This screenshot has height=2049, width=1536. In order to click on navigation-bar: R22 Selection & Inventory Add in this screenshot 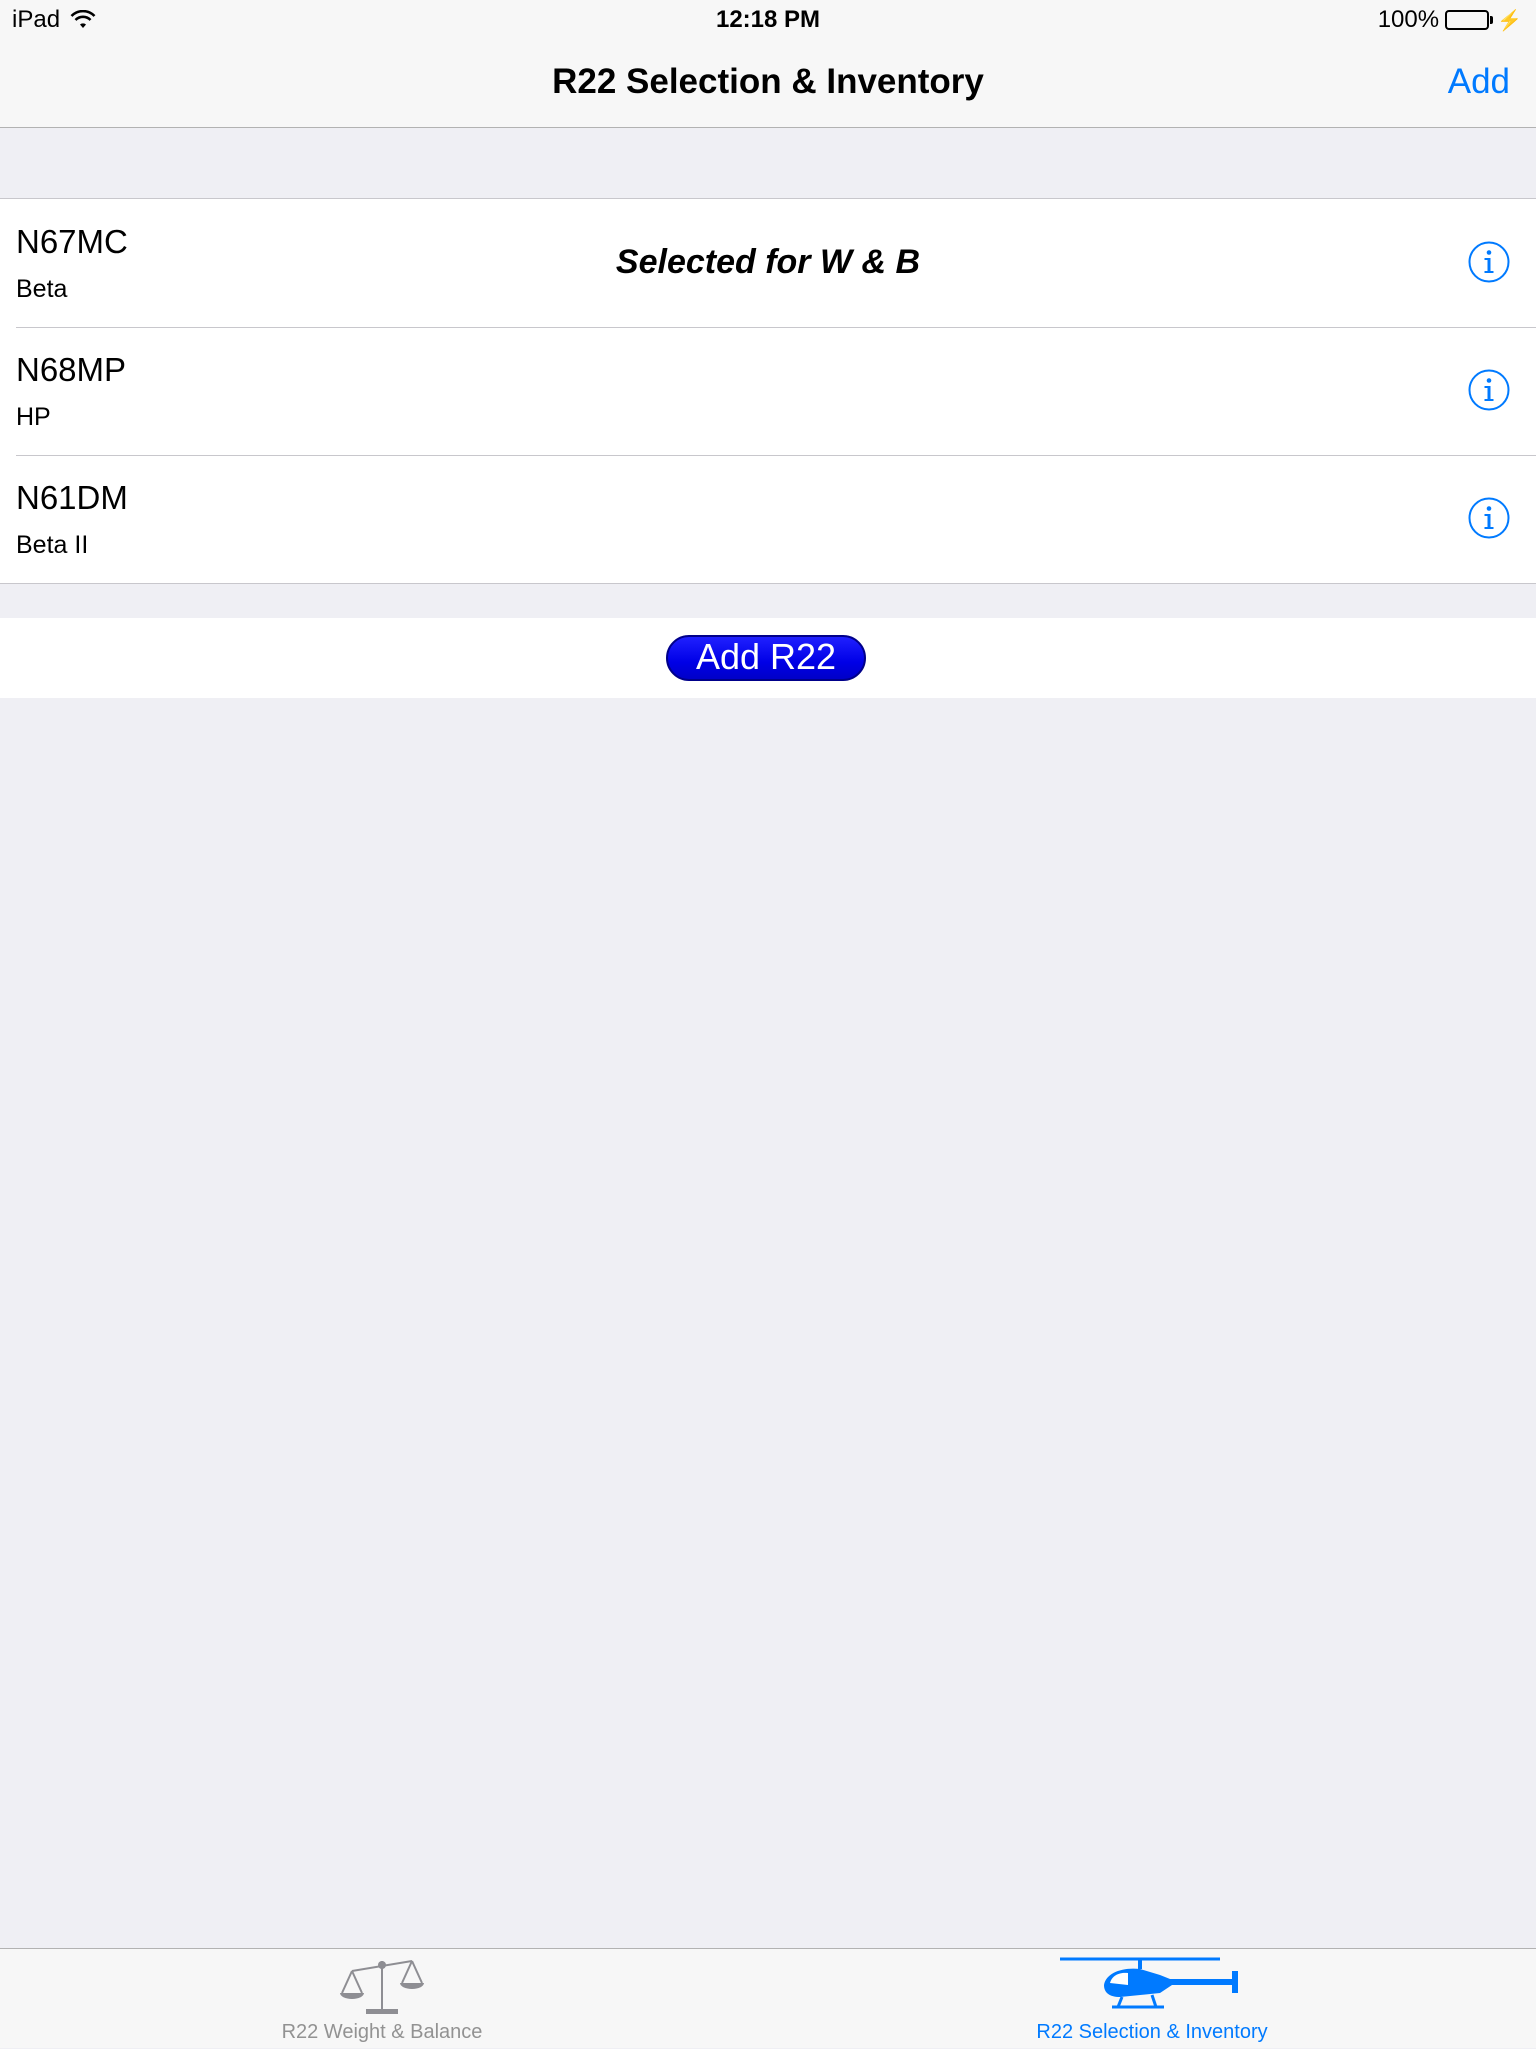, I will do `click(768, 84)`.